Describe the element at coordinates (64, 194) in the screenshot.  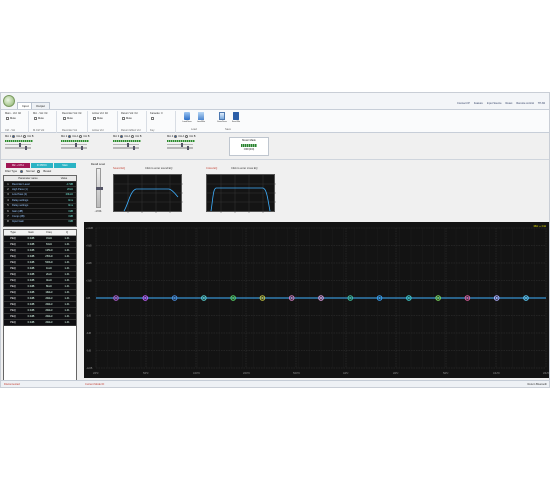
I see `param-value: 20kHz` at that location.